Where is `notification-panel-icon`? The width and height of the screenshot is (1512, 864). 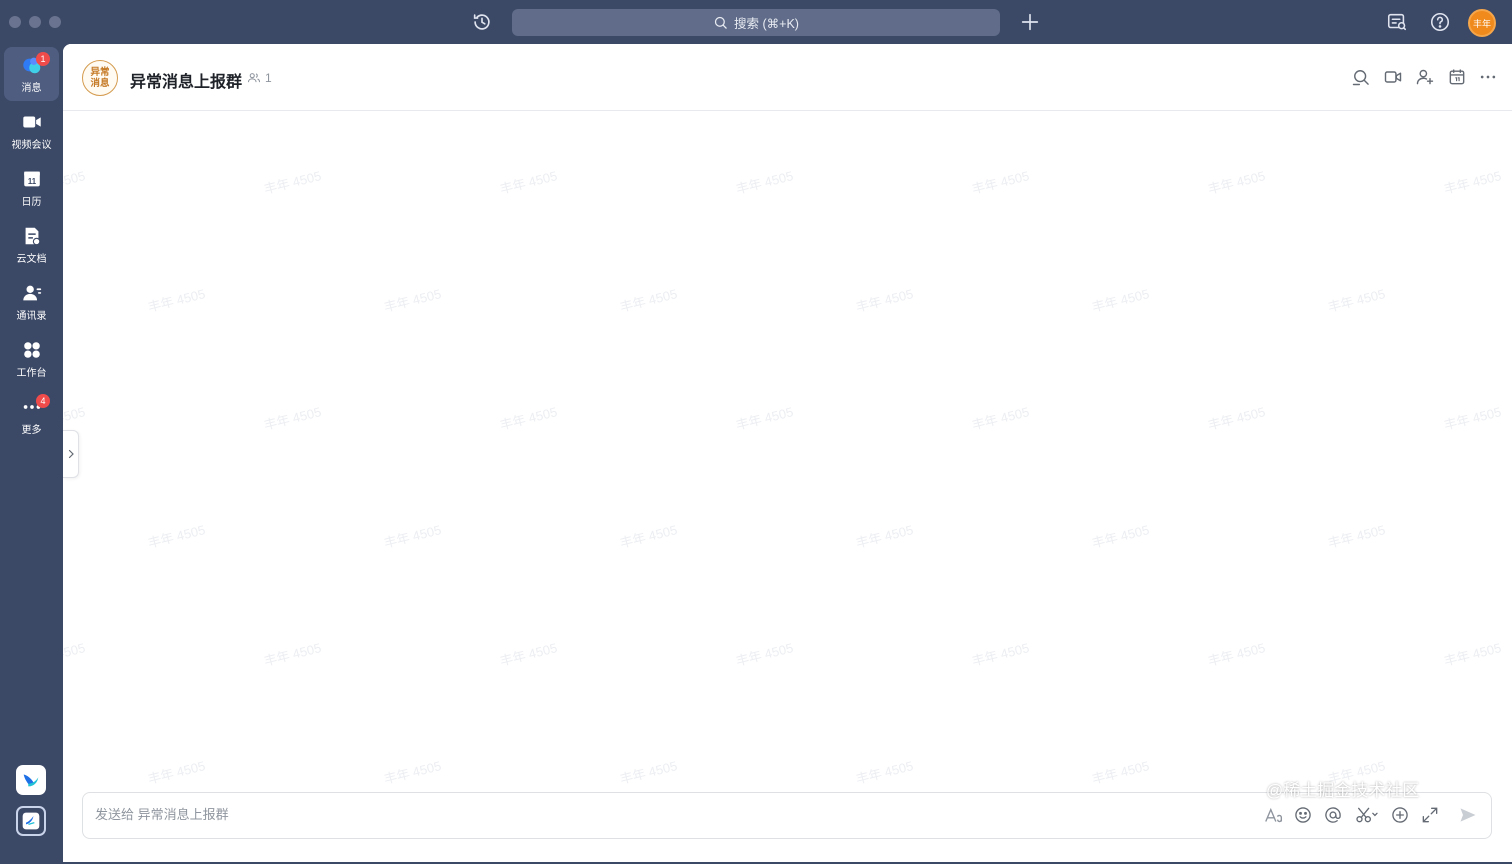 notification-panel-icon is located at coordinates (1397, 22).